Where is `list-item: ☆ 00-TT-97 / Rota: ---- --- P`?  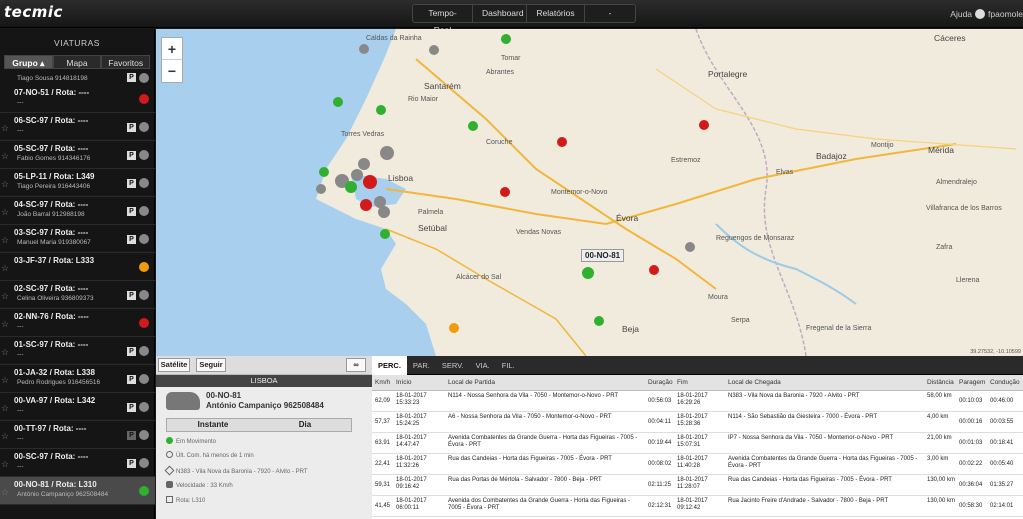 list-item: ☆ 00-TT-97 / Rota: ---- --- P is located at coordinates (77, 435).